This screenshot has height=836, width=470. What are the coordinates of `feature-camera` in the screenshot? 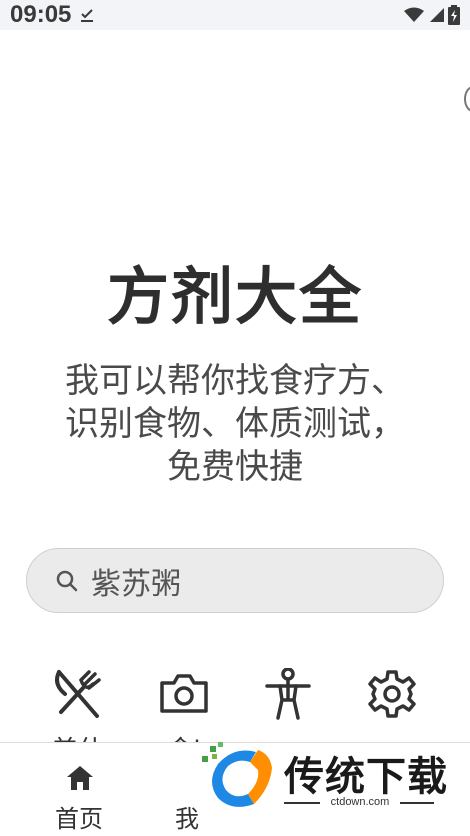 It's located at (184, 694).